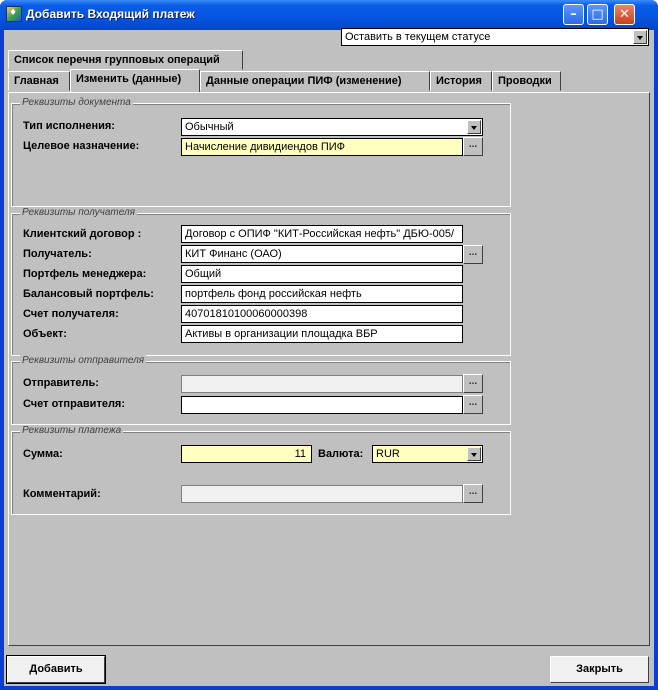 This screenshot has width=658, height=690. Describe the element at coordinates (322, 254) in the screenshot. I see `recipient-field: КИТ Финанс (ОАО)` at that location.